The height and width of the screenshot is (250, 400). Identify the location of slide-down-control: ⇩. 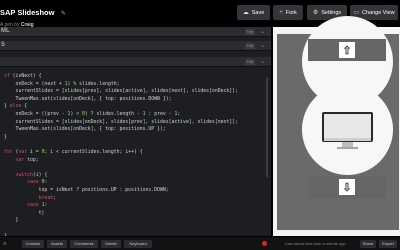
(347, 187).